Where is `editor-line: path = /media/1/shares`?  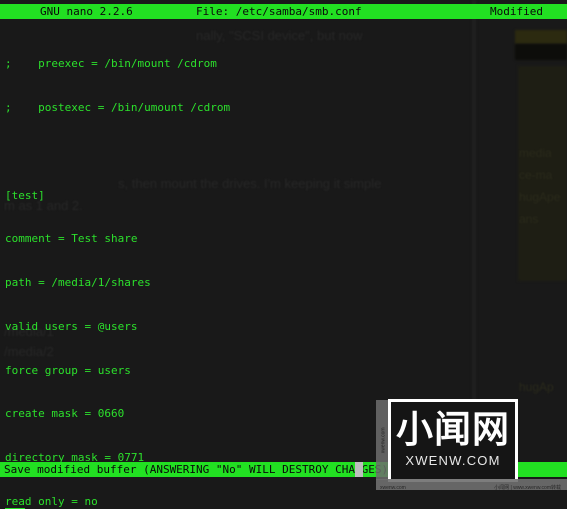 editor-line: path = /media/1/shares is located at coordinates (283, 283).